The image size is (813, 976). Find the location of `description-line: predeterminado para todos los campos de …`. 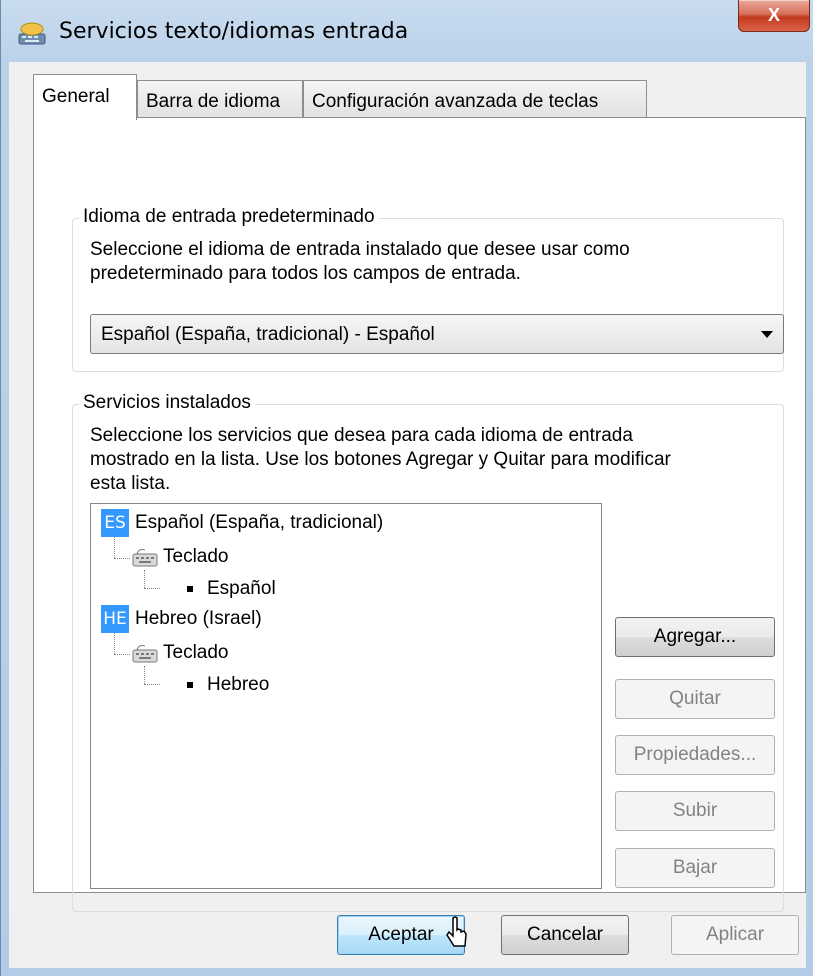

description-line: predeterminado para todos los campos de … is located at coordinates (305, 273).